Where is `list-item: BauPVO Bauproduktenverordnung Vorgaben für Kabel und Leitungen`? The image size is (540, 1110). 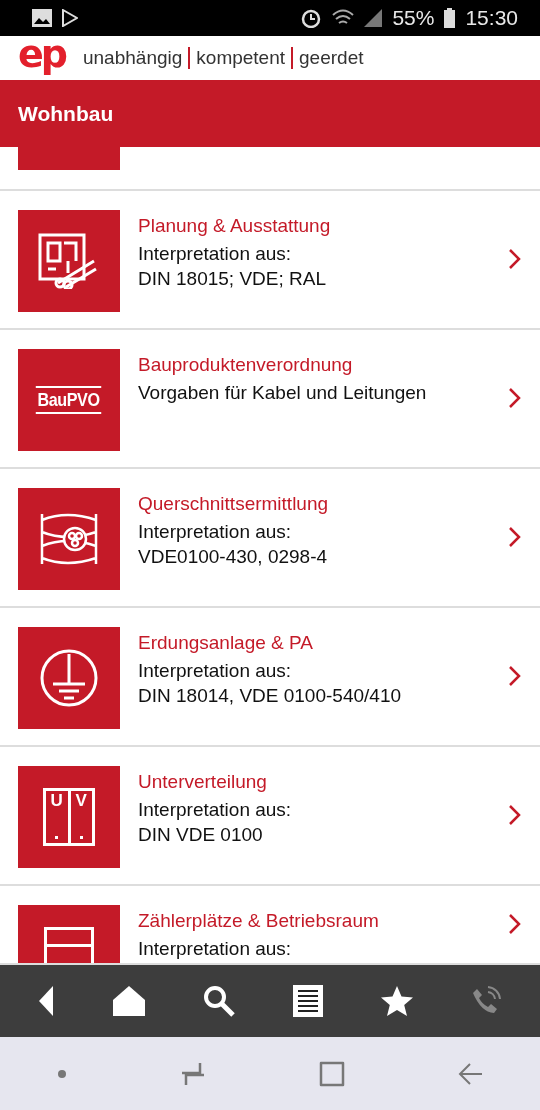
list-item: BauPVO Bauproduktenverordnung Vorgaben für Kabel und Leitungen is located at coordinates (270, 399).